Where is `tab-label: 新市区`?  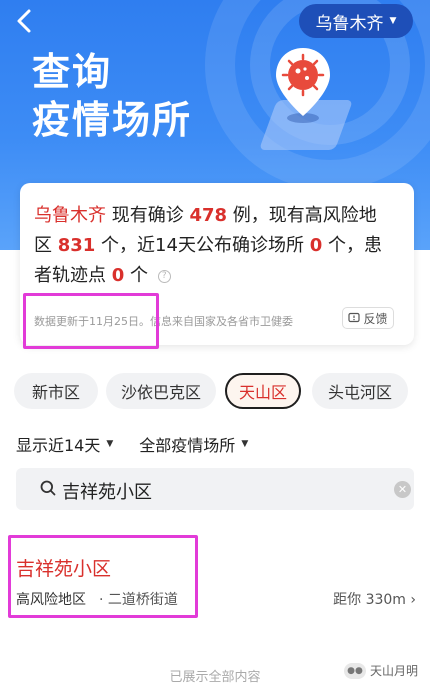
tab-label: 新市区 is located at coordinates (55, 392).